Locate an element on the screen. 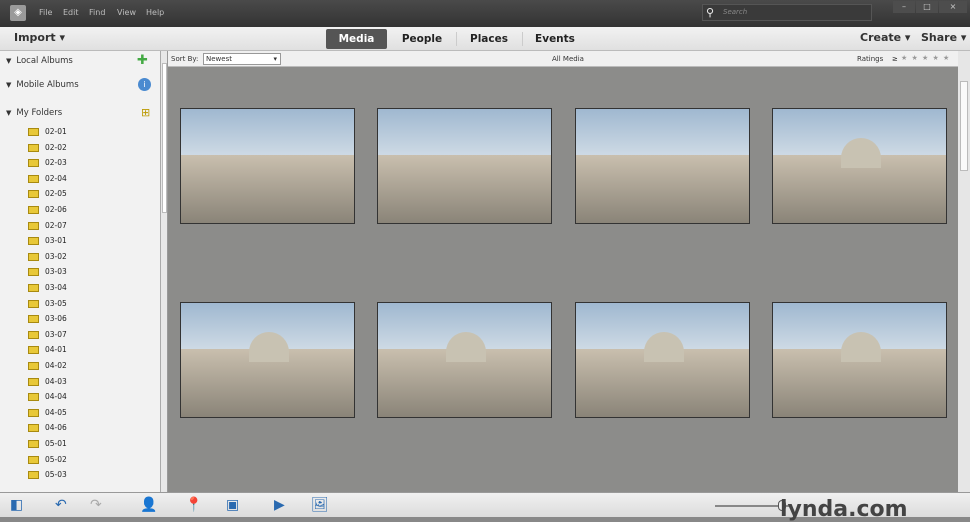  search-icon: ⚲ is located at coordinates (710, 12).